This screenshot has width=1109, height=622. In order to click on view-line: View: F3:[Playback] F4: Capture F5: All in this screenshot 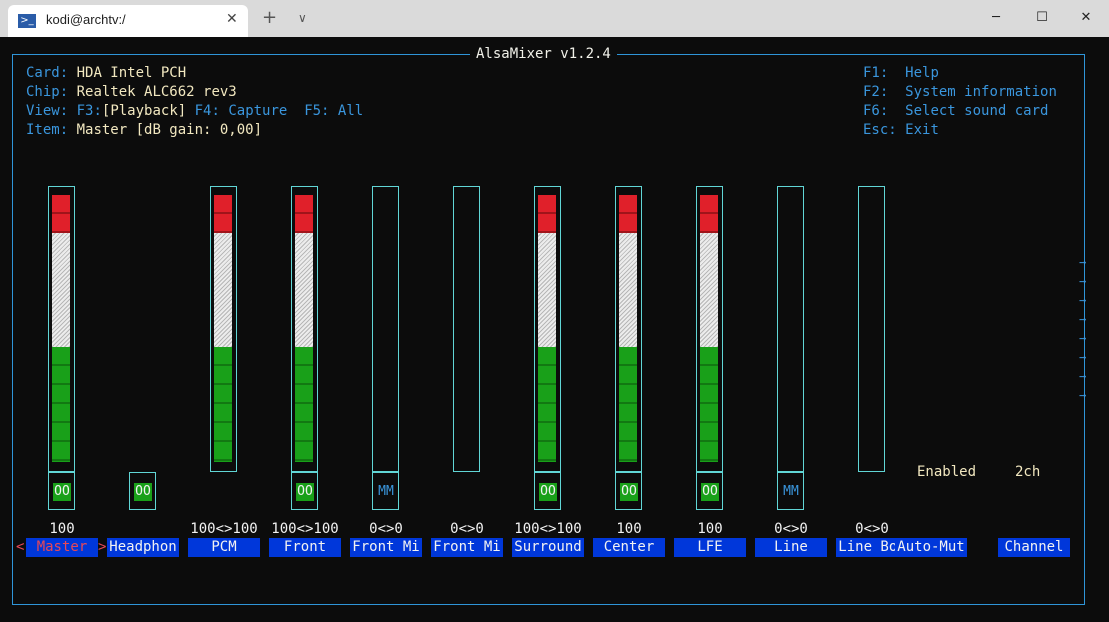, I will do `click(194, 111)`.